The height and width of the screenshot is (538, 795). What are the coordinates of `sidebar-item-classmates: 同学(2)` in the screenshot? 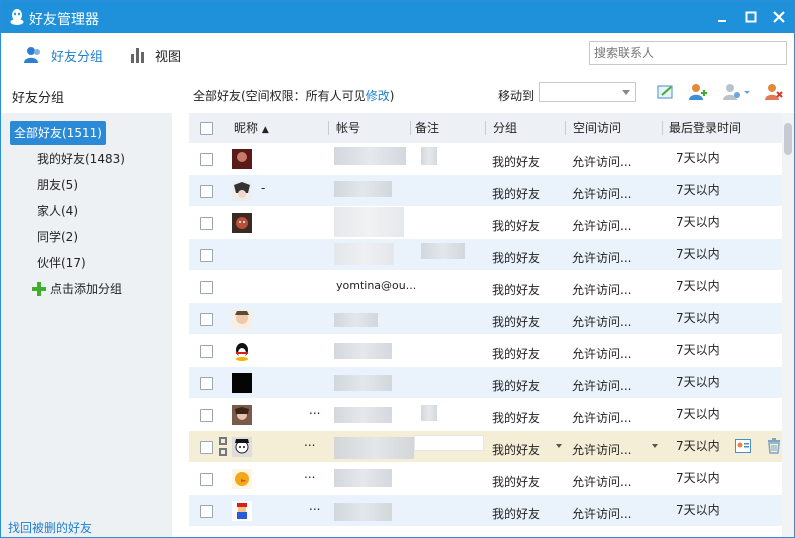 It's located at (57, 237).